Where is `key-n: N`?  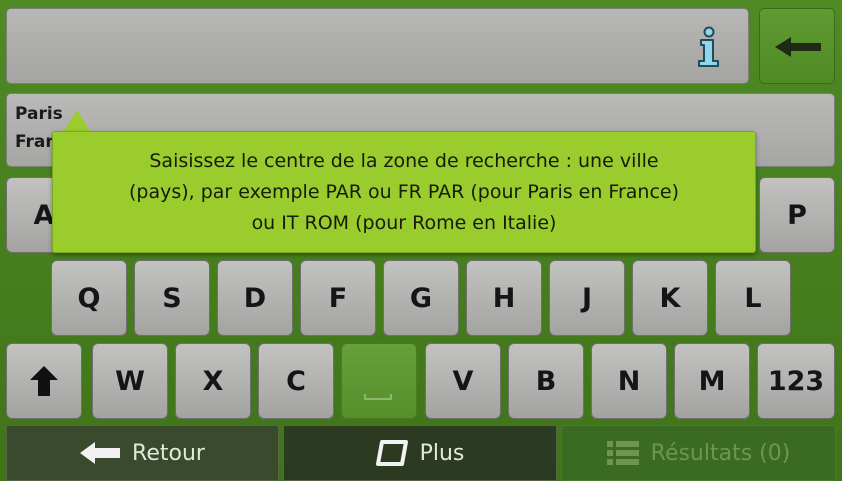
key-n: N is located at coordinates (629, 381).